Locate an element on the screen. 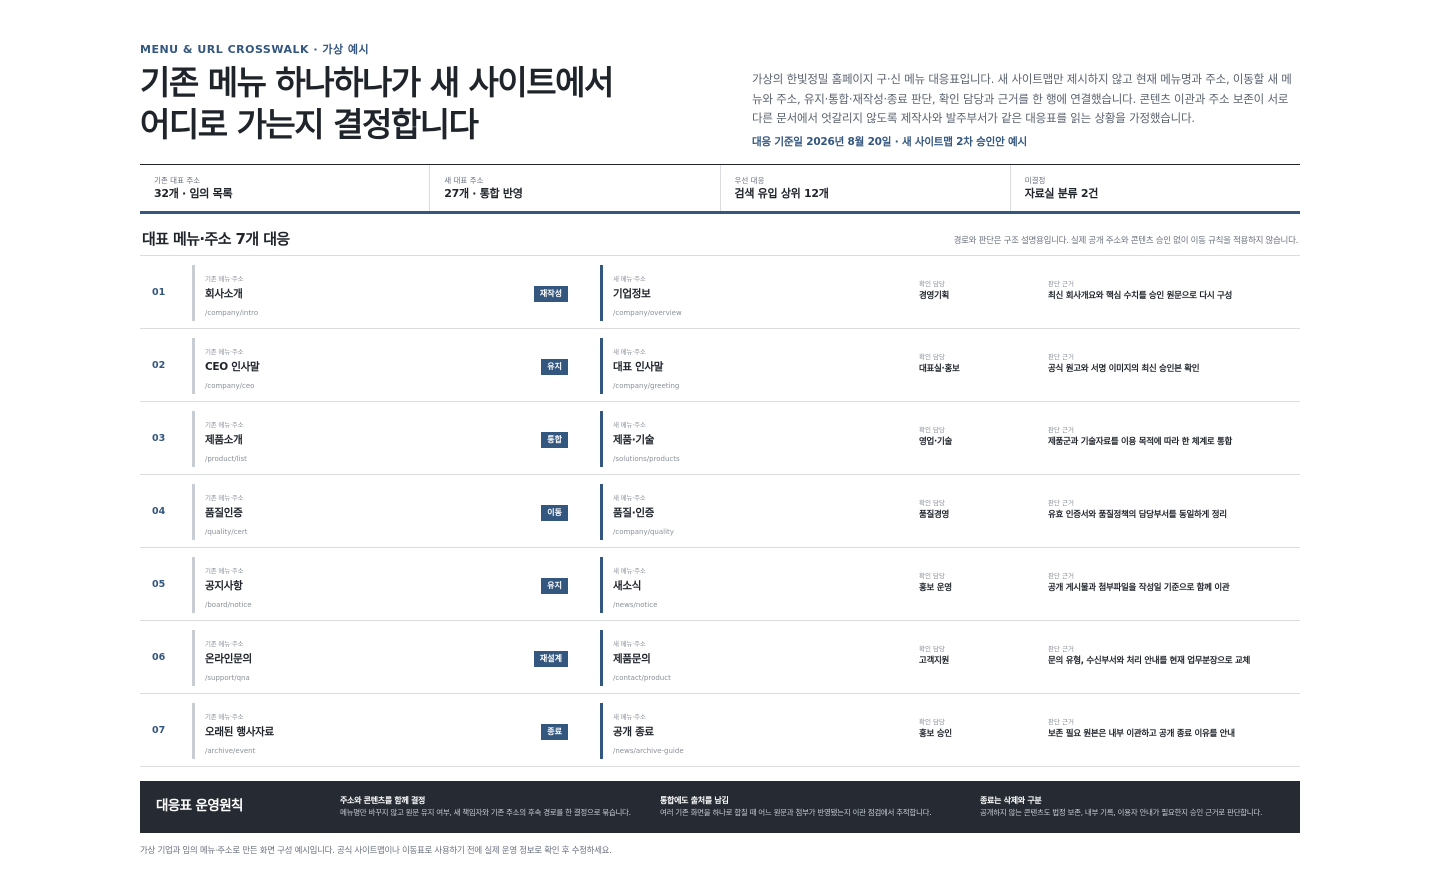 The image size is (1440, 884). page-title-line-1: 기존 메뉴 하나하나가 새 사이트에서 is located at coordinates (377, 82).